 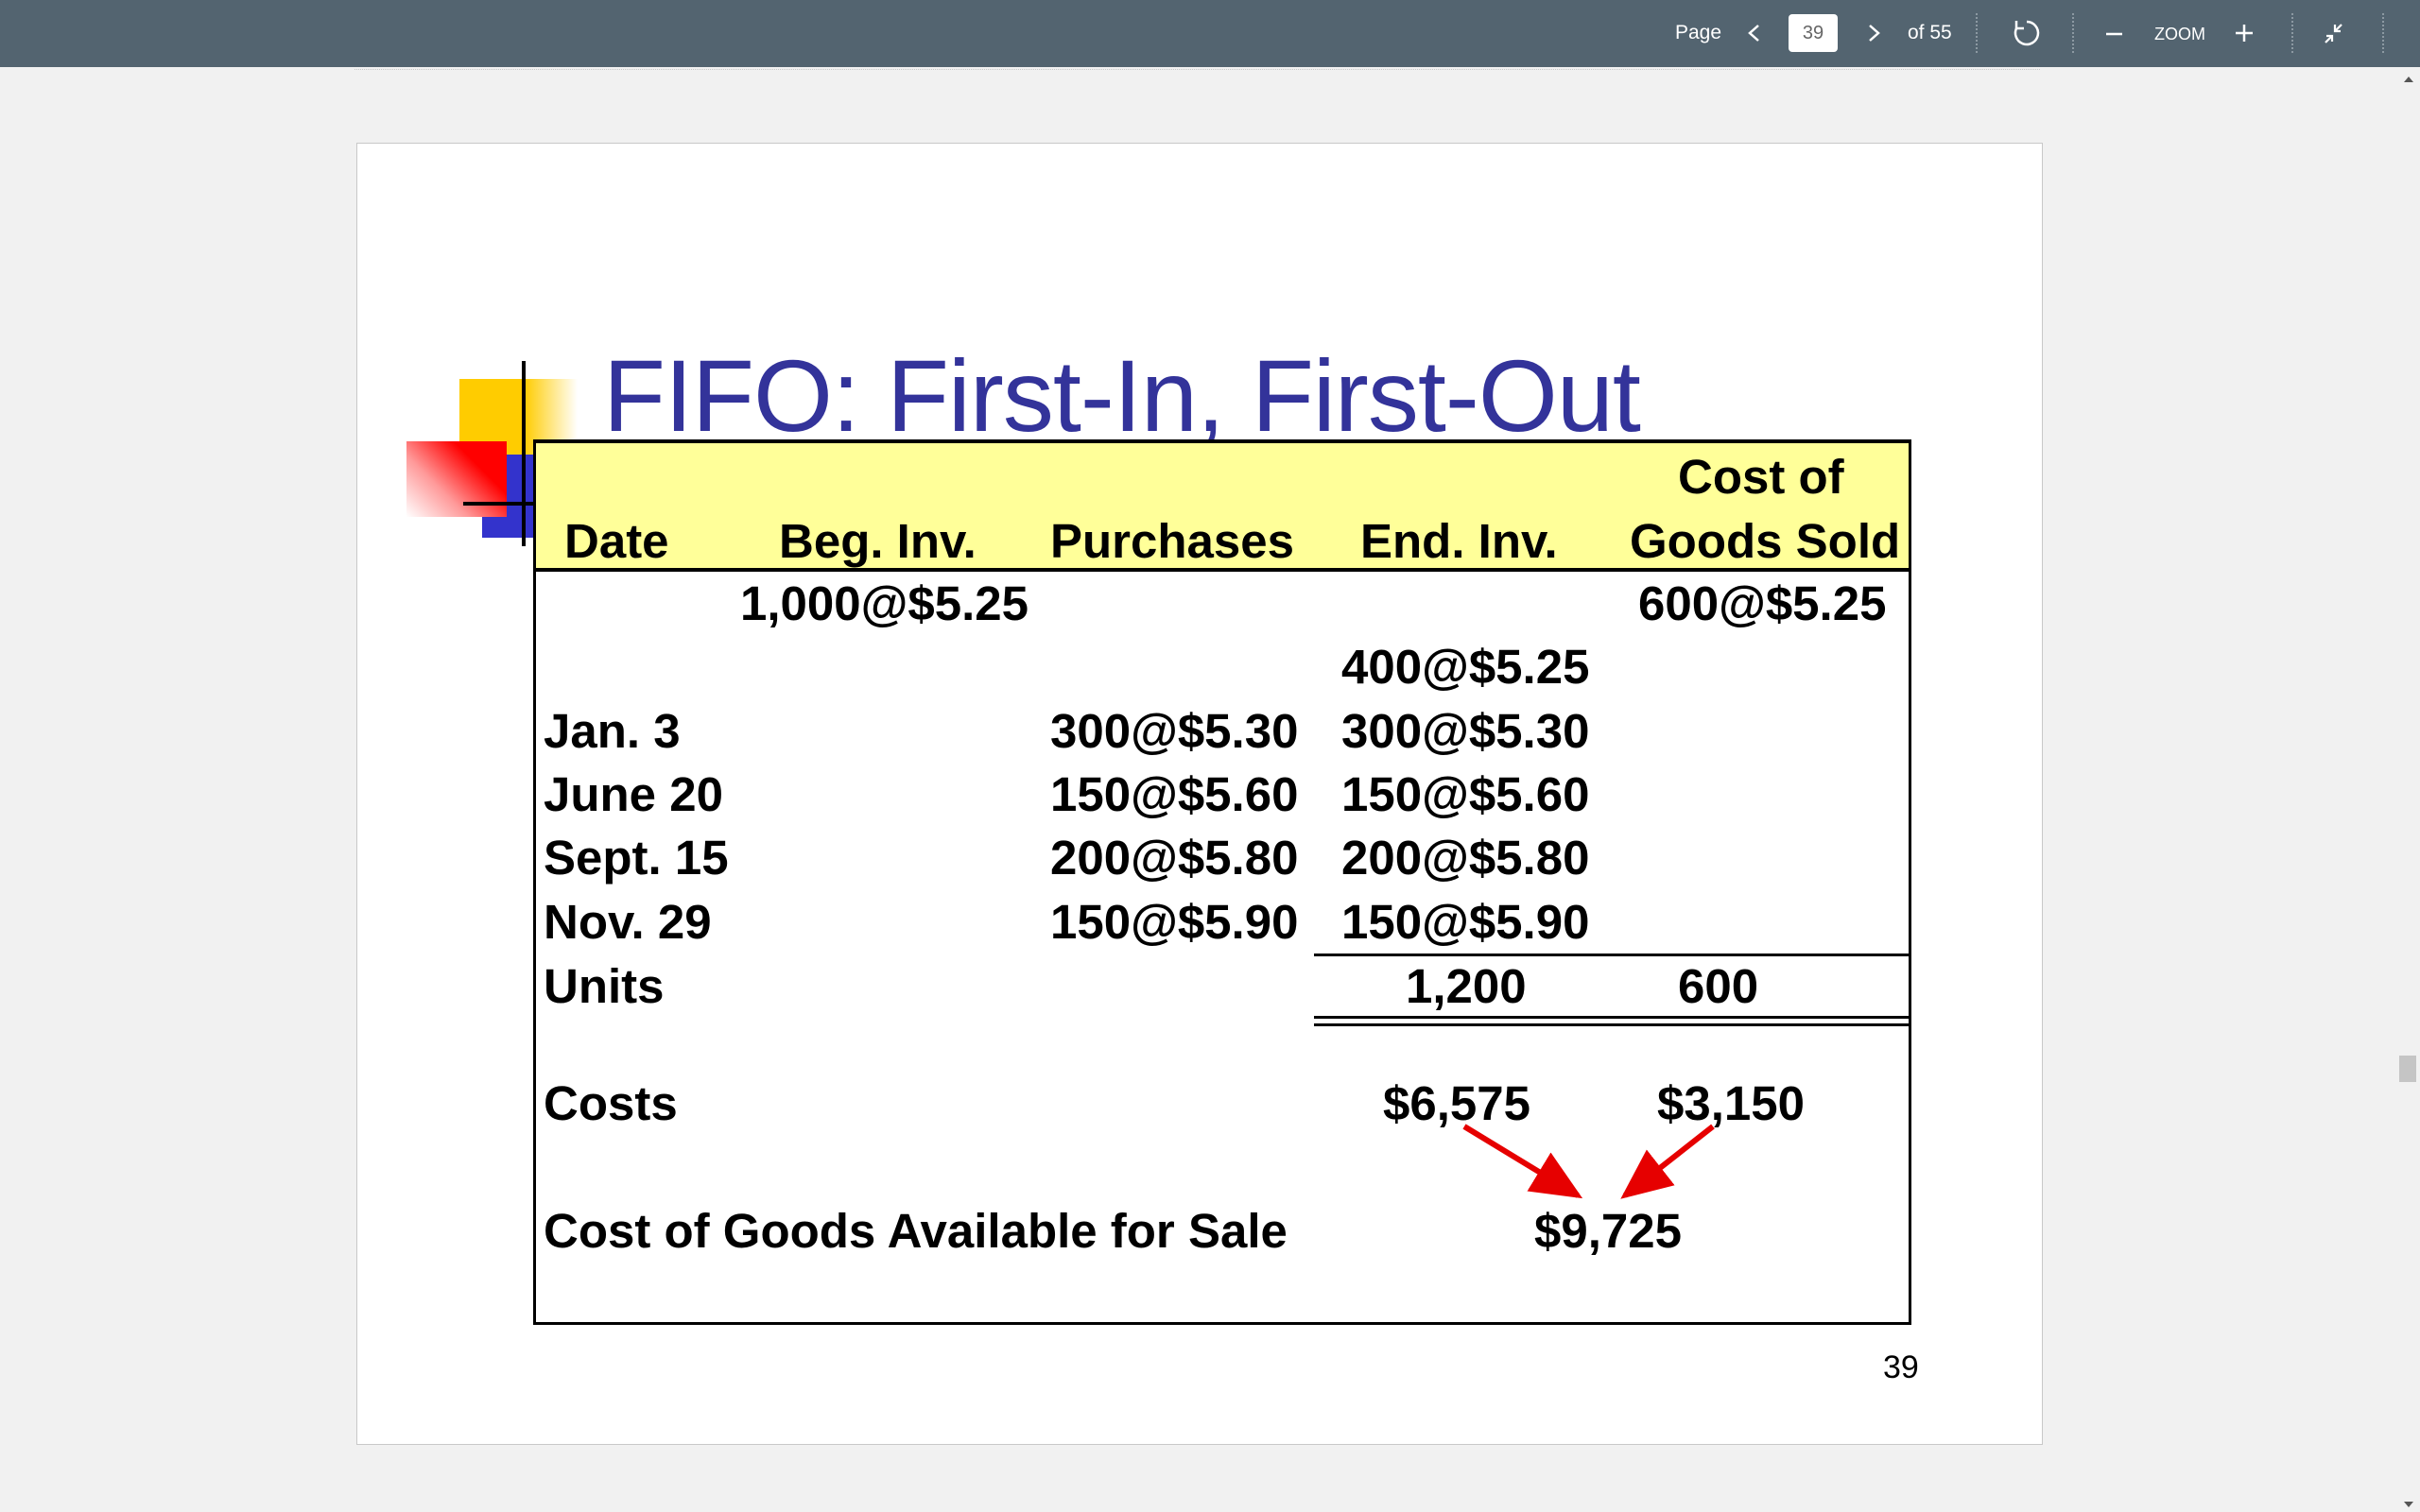 I want to click on rotate-icon, so click(x=2027, y=33).